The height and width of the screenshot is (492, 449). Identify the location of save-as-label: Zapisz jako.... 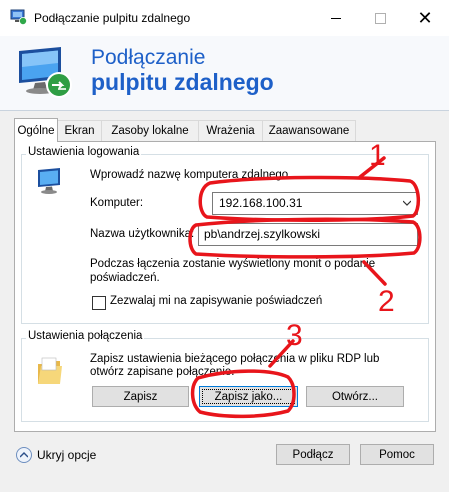
(248, 396).